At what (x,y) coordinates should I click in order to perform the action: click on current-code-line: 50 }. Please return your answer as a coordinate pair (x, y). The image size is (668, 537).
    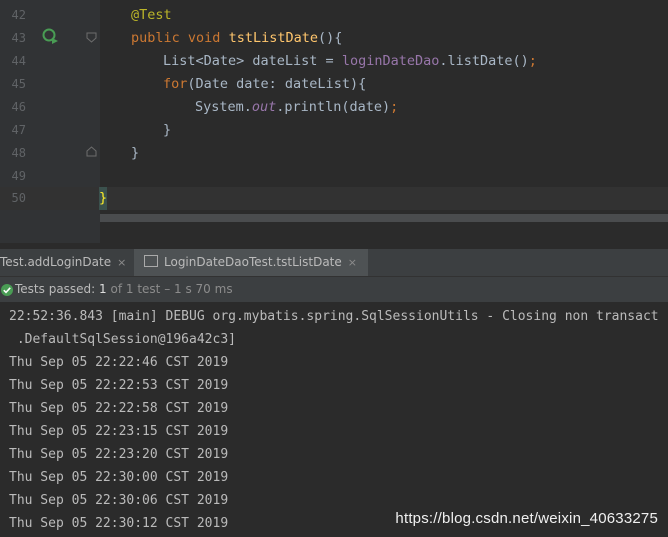
    Looking at the image, I should click on (334, 198).